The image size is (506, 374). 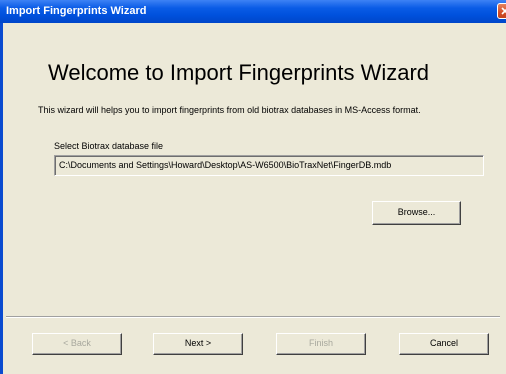 What do you see at coordinates (77, 344) in the screenshot?
I see `back-button: < Back` at bounding box center [77, 344].